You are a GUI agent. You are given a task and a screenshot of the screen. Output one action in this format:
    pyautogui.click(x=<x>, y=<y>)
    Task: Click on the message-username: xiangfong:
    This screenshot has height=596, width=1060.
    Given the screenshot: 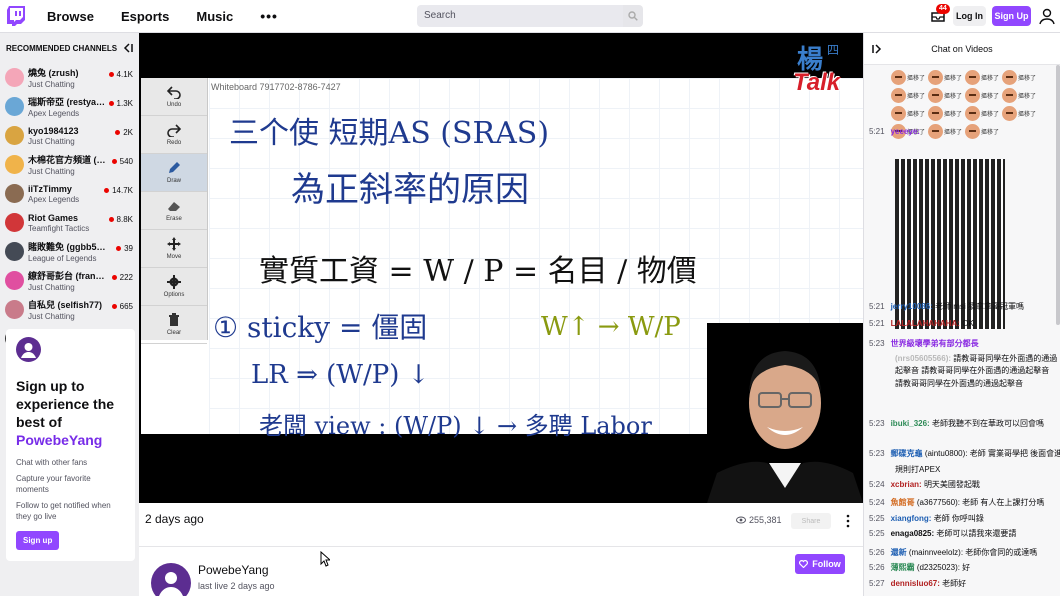 What is the action you would take?
    pyautogui.click(x=911, y=518)
    